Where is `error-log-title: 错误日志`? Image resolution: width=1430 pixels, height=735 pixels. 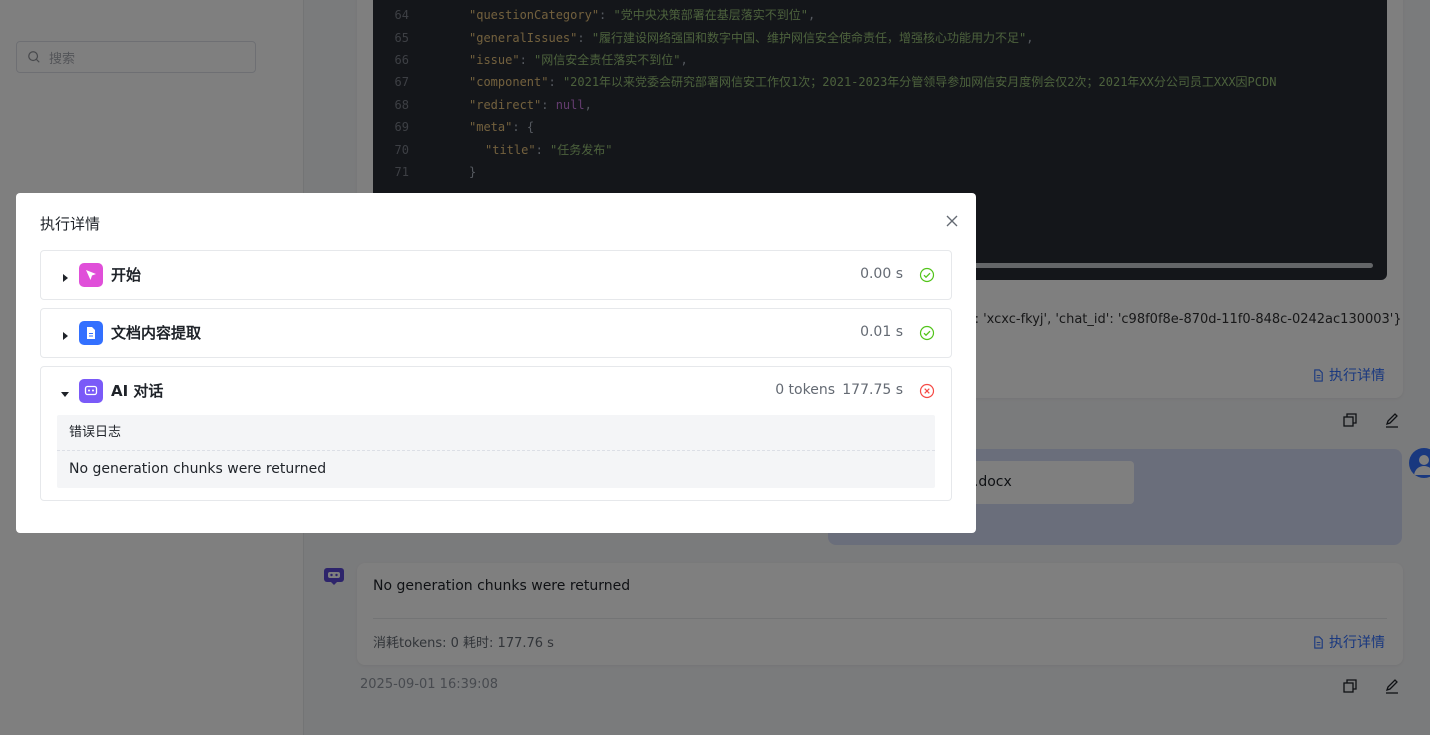 error-log-title: 错误日志 is located at coordinates (496, 433).